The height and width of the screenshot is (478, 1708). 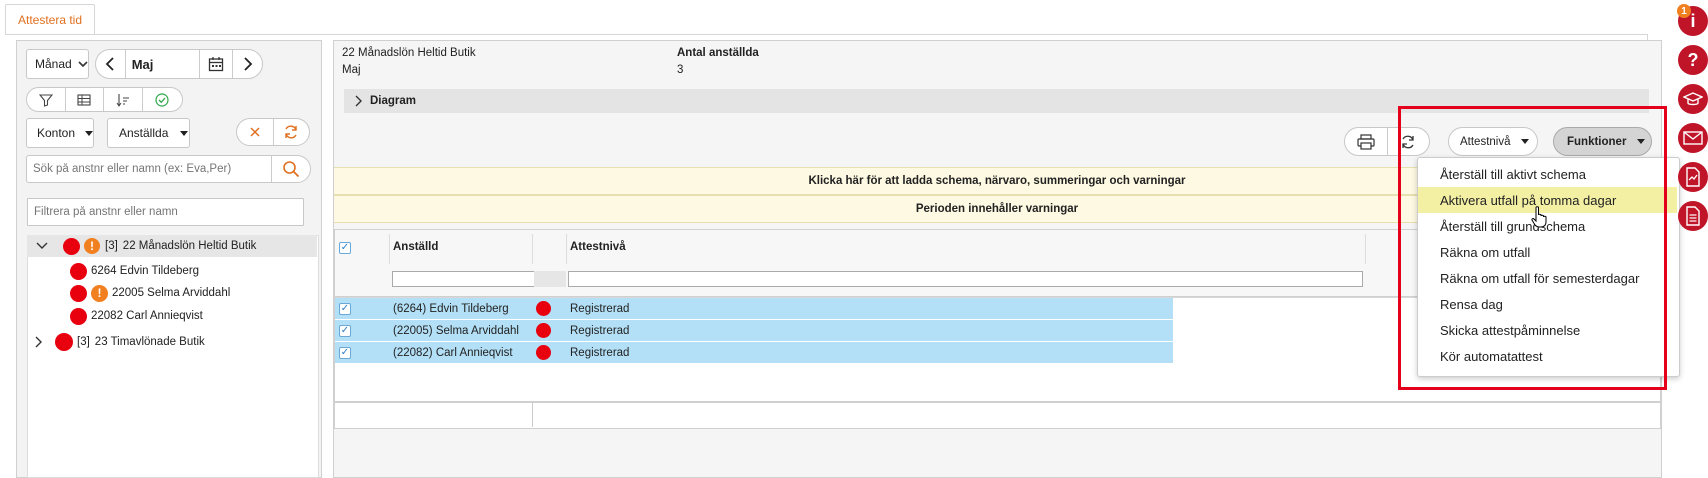 I want to click on select-all-checkbox: ✓, so click(x=345, y=248).